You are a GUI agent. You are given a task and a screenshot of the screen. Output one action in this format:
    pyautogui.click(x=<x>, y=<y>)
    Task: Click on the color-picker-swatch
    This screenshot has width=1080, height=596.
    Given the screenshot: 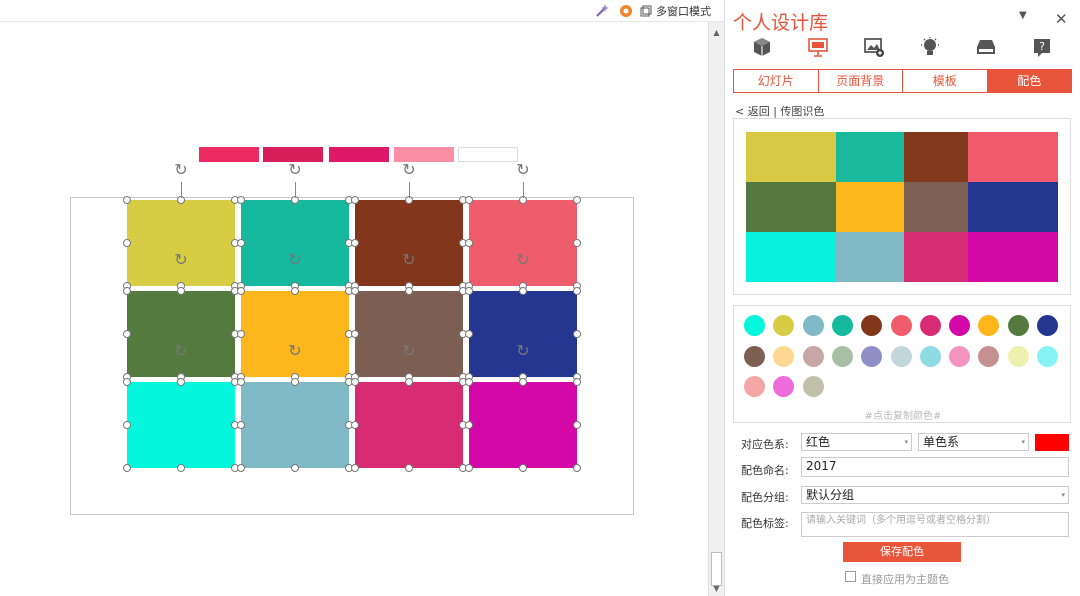 What is the action you would take?
    pyautogui.click(x=1052, y=442)
    